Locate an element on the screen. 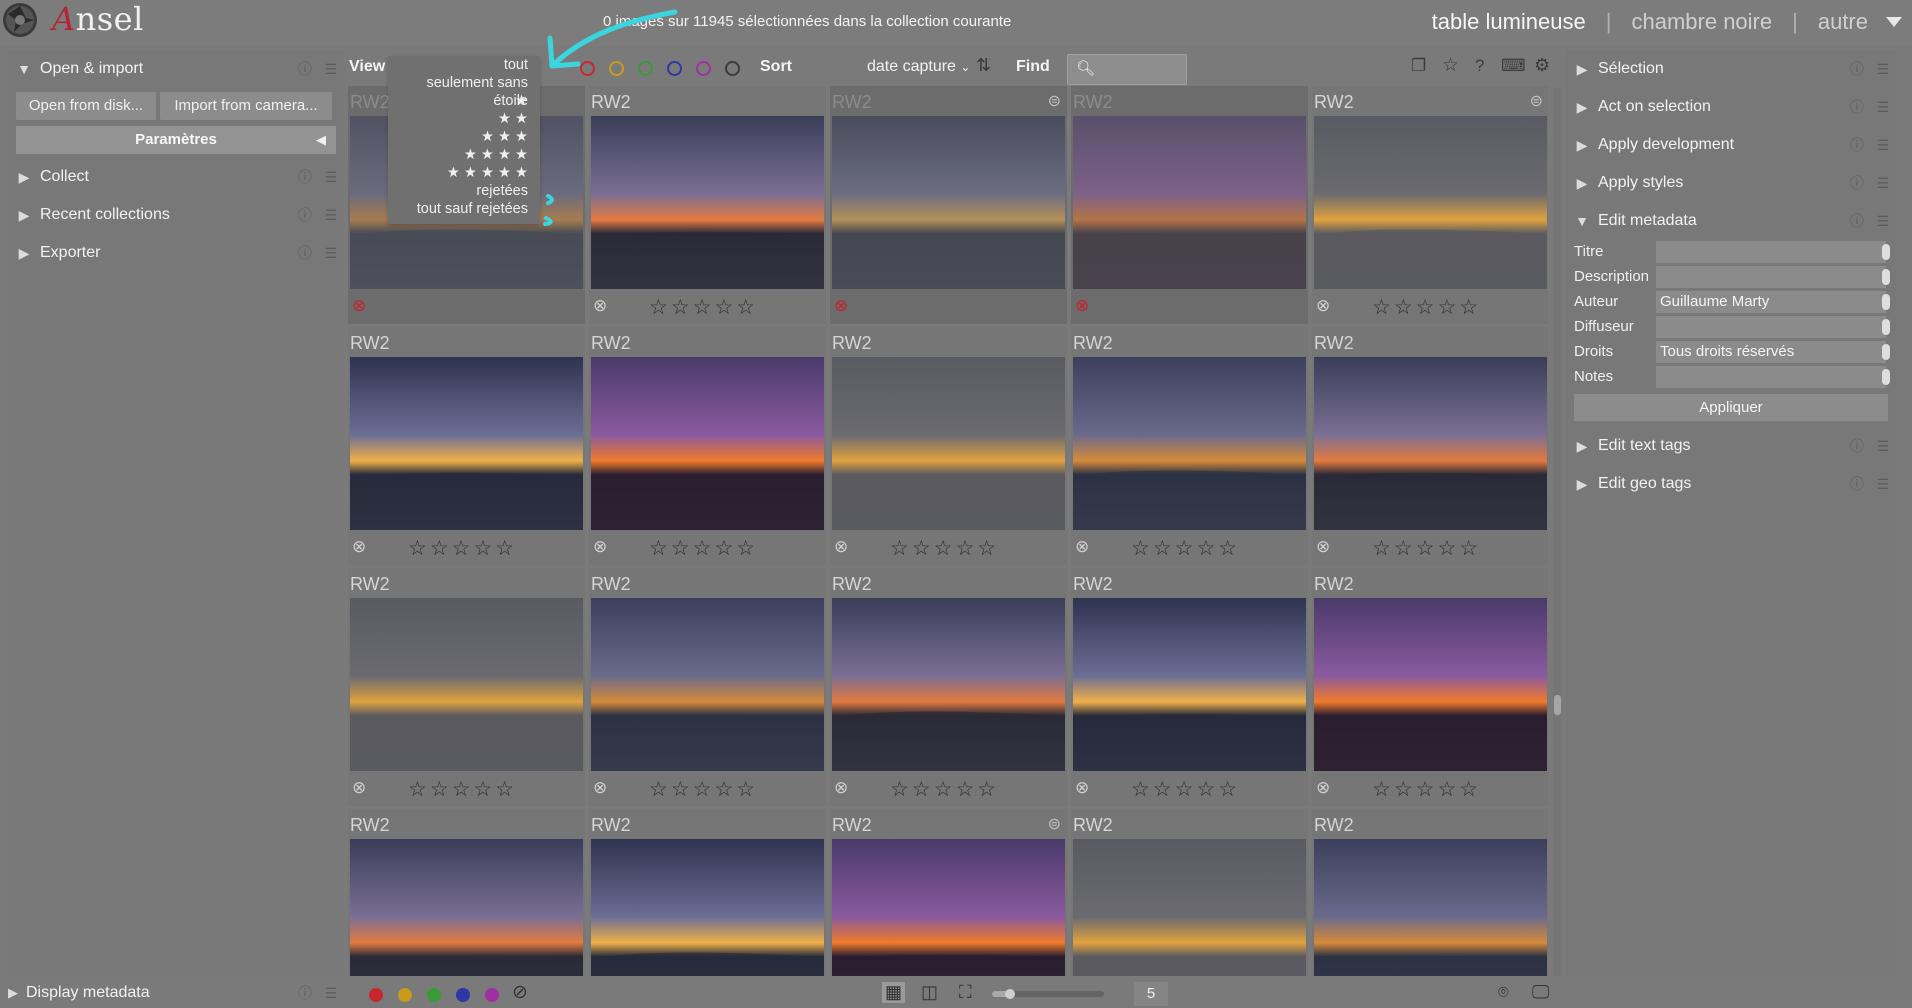 Image resolution: width=1912 pixels, height=1008 pixels. author-field: Guillaume Marty is located at coordinates (1771, 302).